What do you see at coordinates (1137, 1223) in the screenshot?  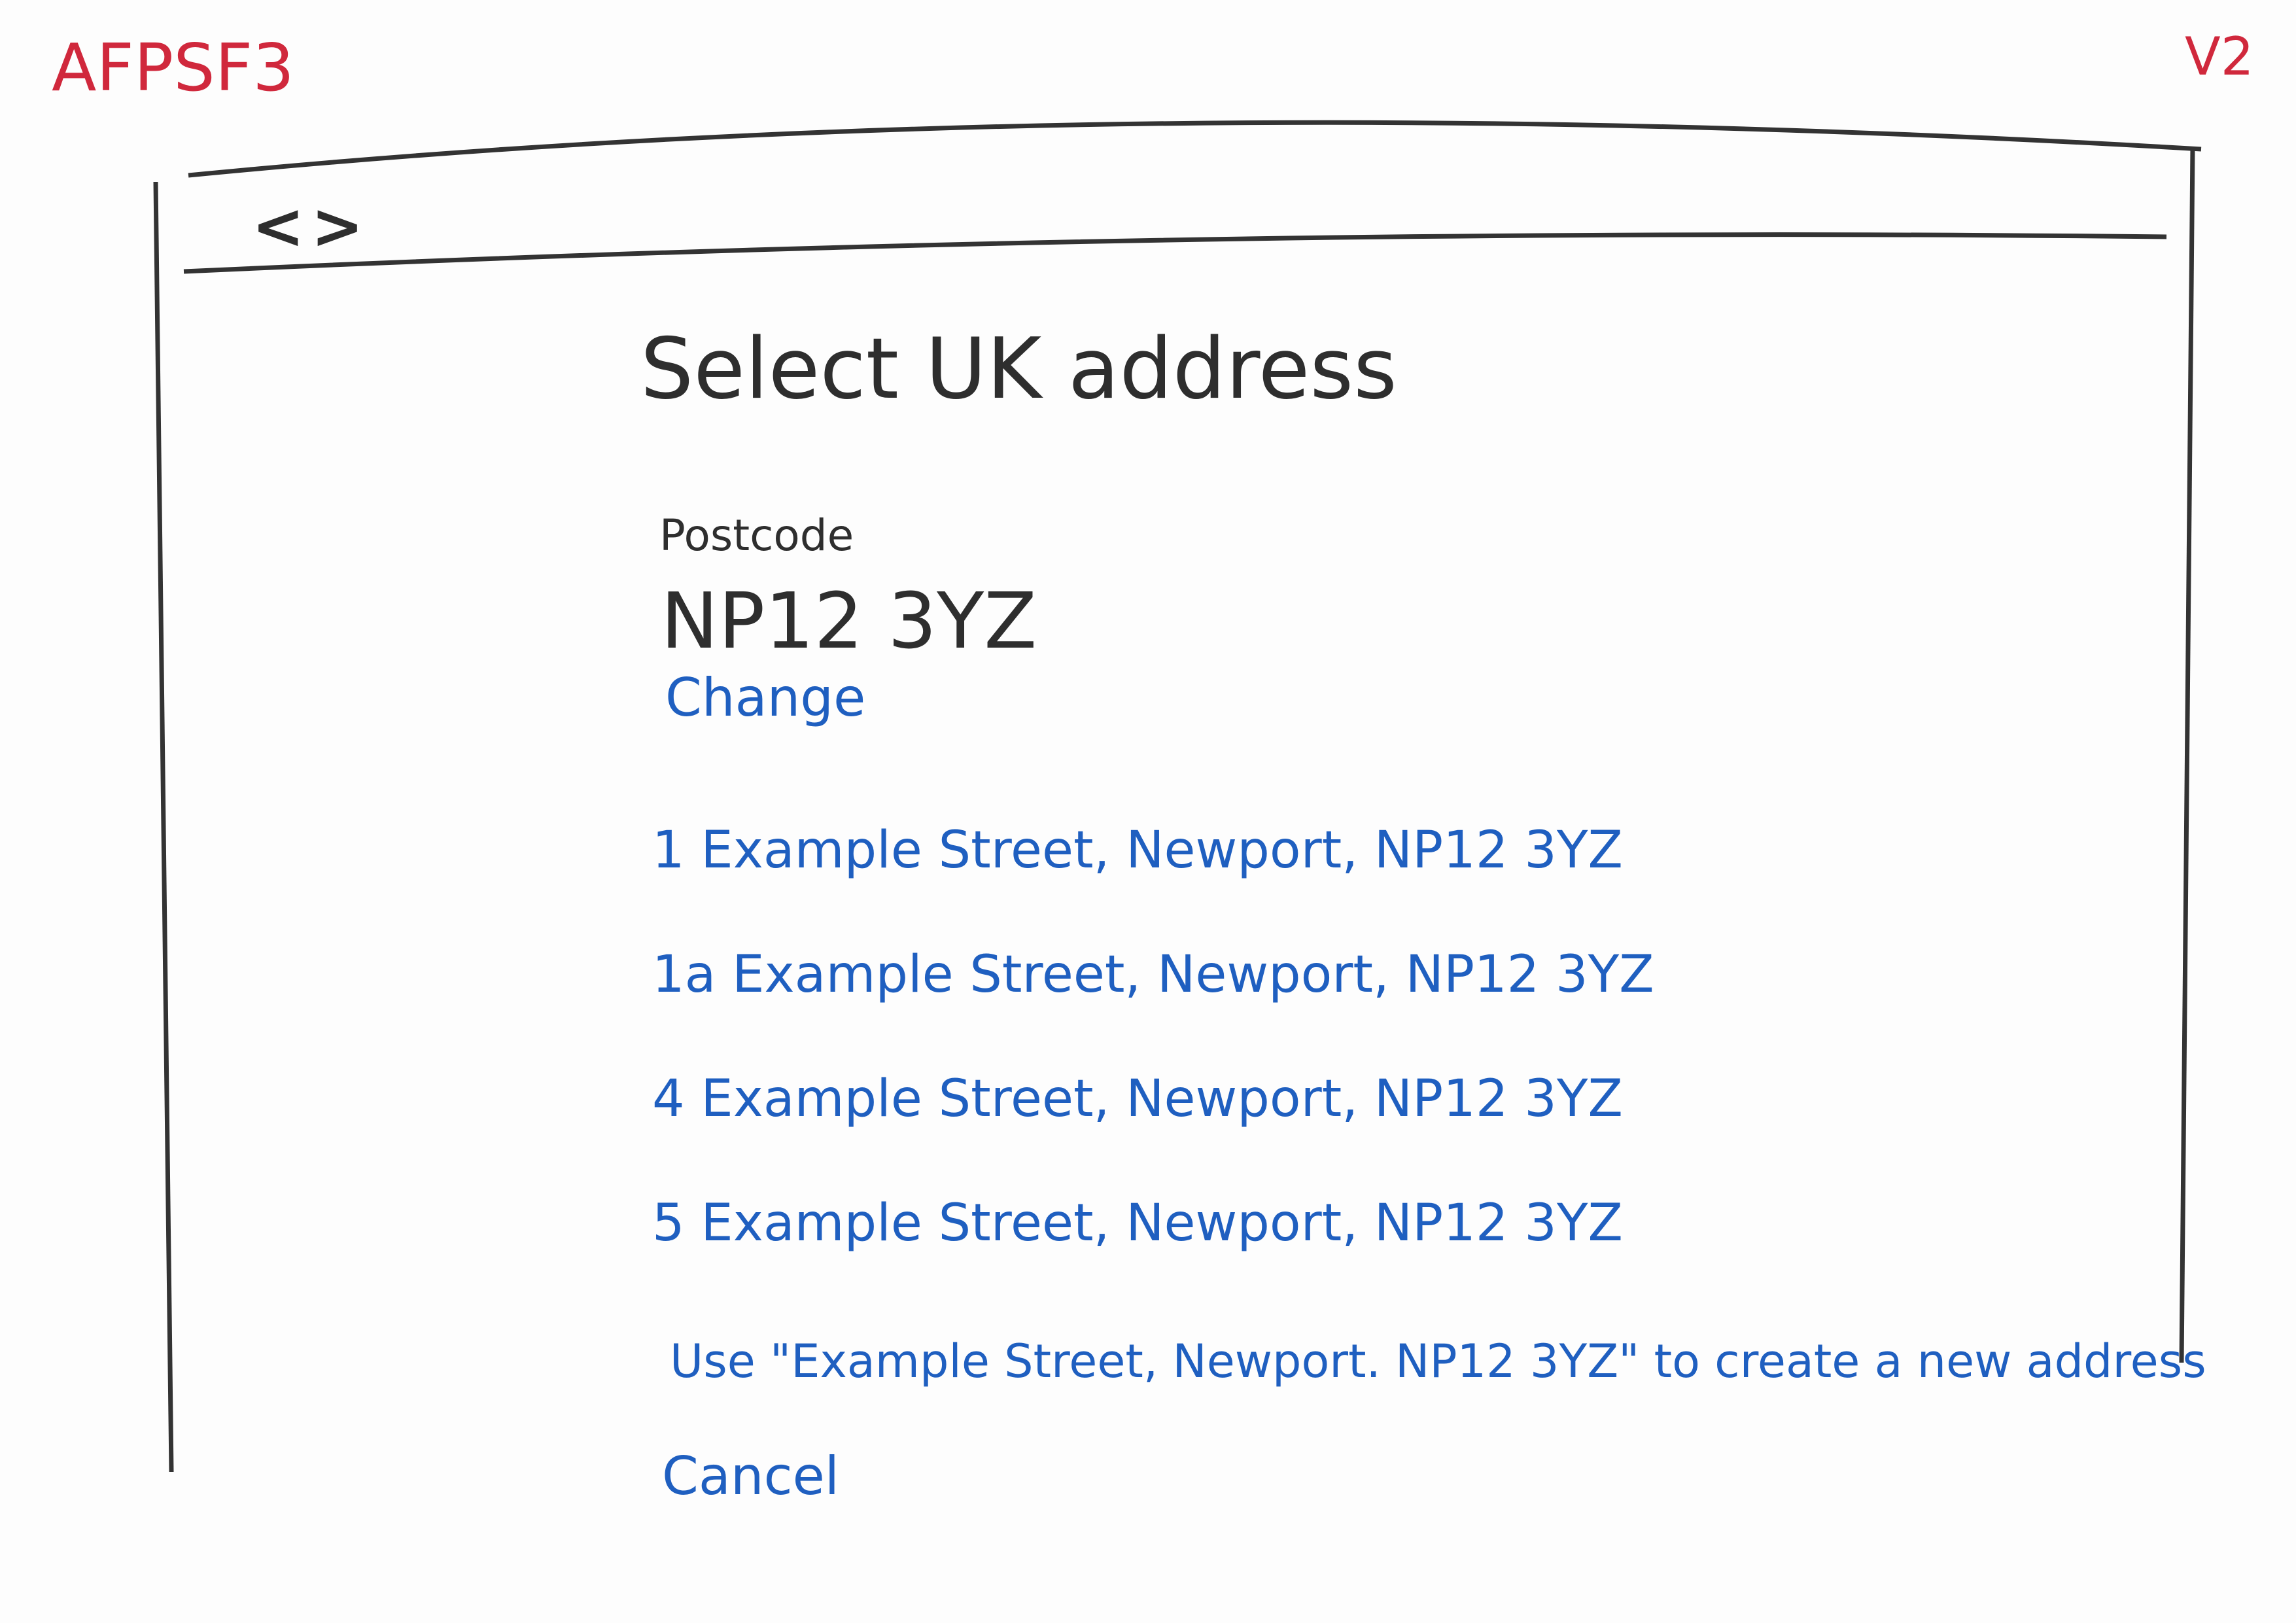 I see `address-option: 5 Example Street, Newport, NP12 3YZ` at bounding box center [1137, 1223].